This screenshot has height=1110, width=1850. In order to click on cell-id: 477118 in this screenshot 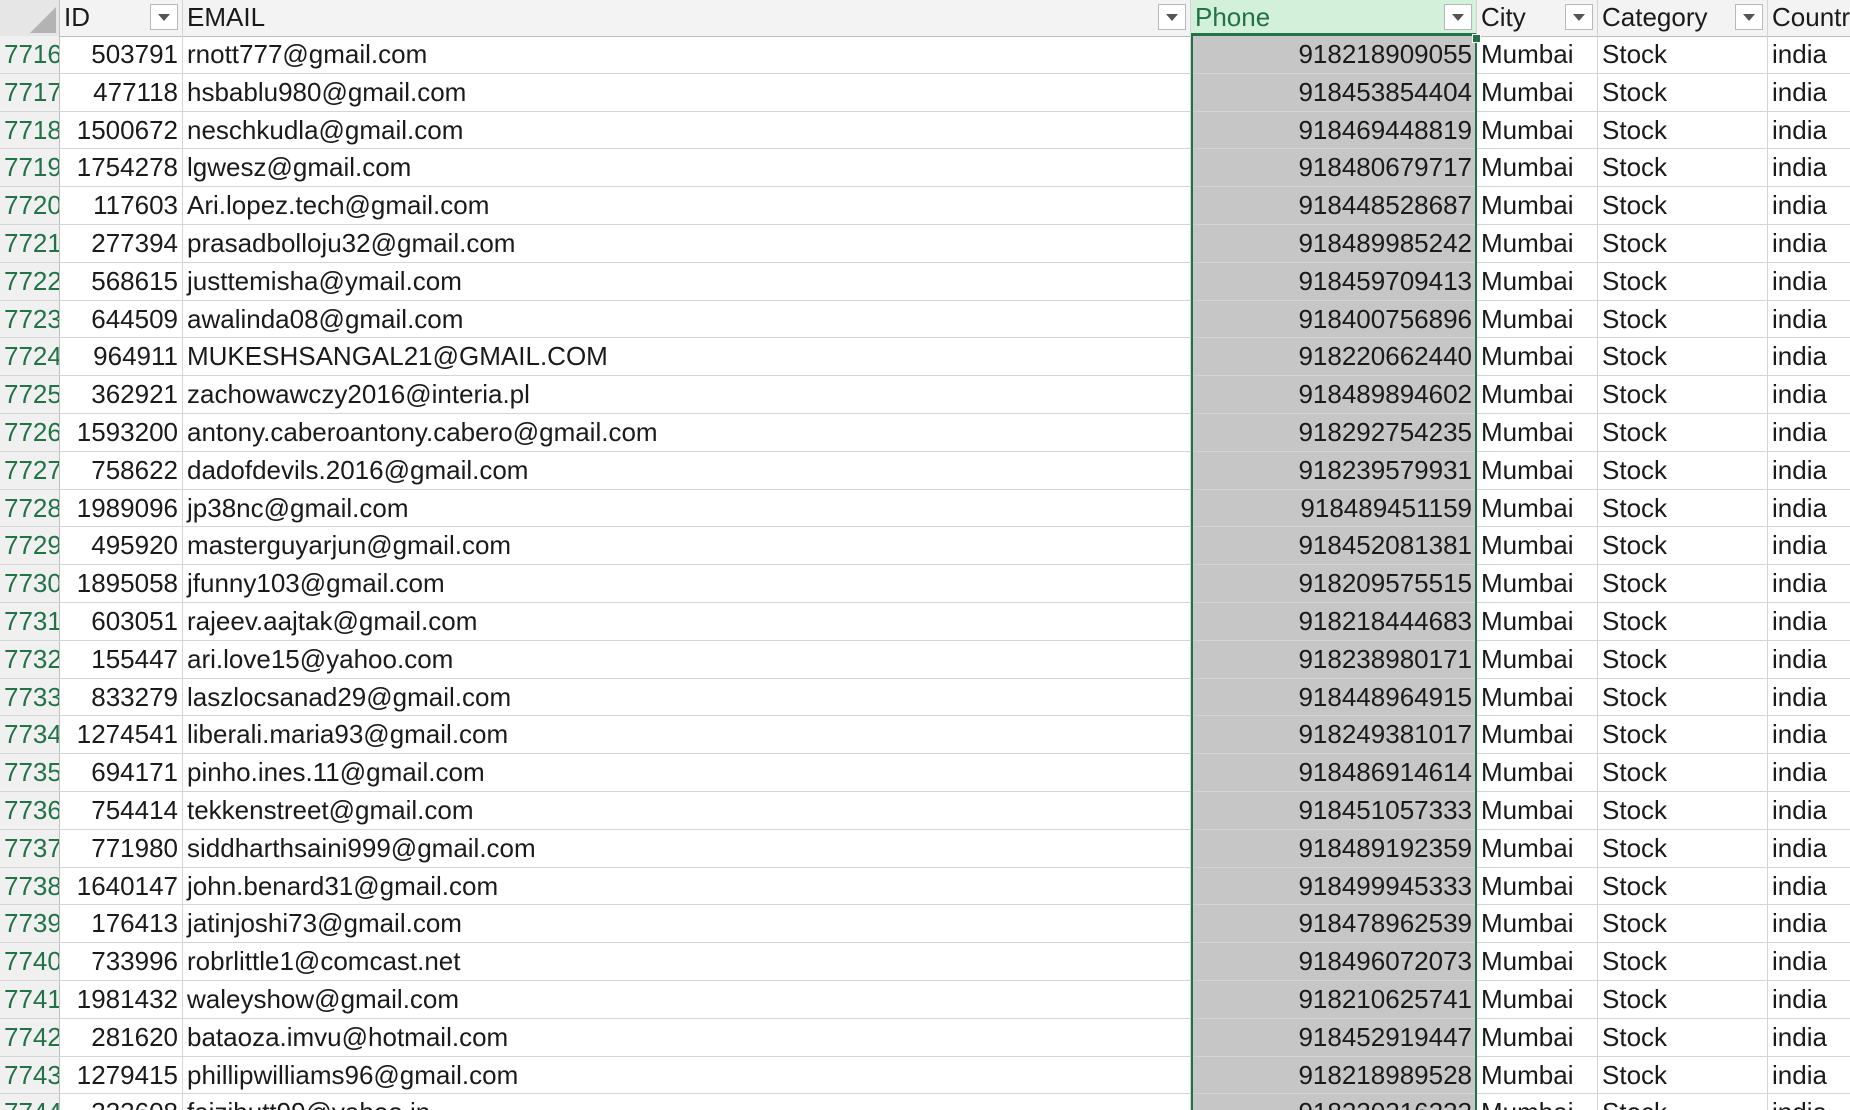, I will do `click(121, 92)`.